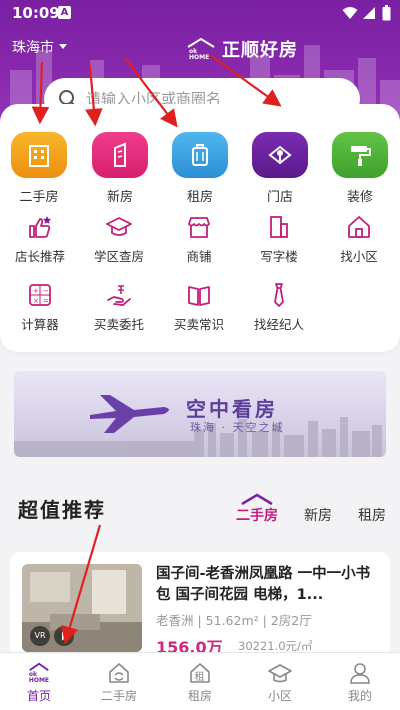  I want to click on nav-label: 小区, so click(279, 696).